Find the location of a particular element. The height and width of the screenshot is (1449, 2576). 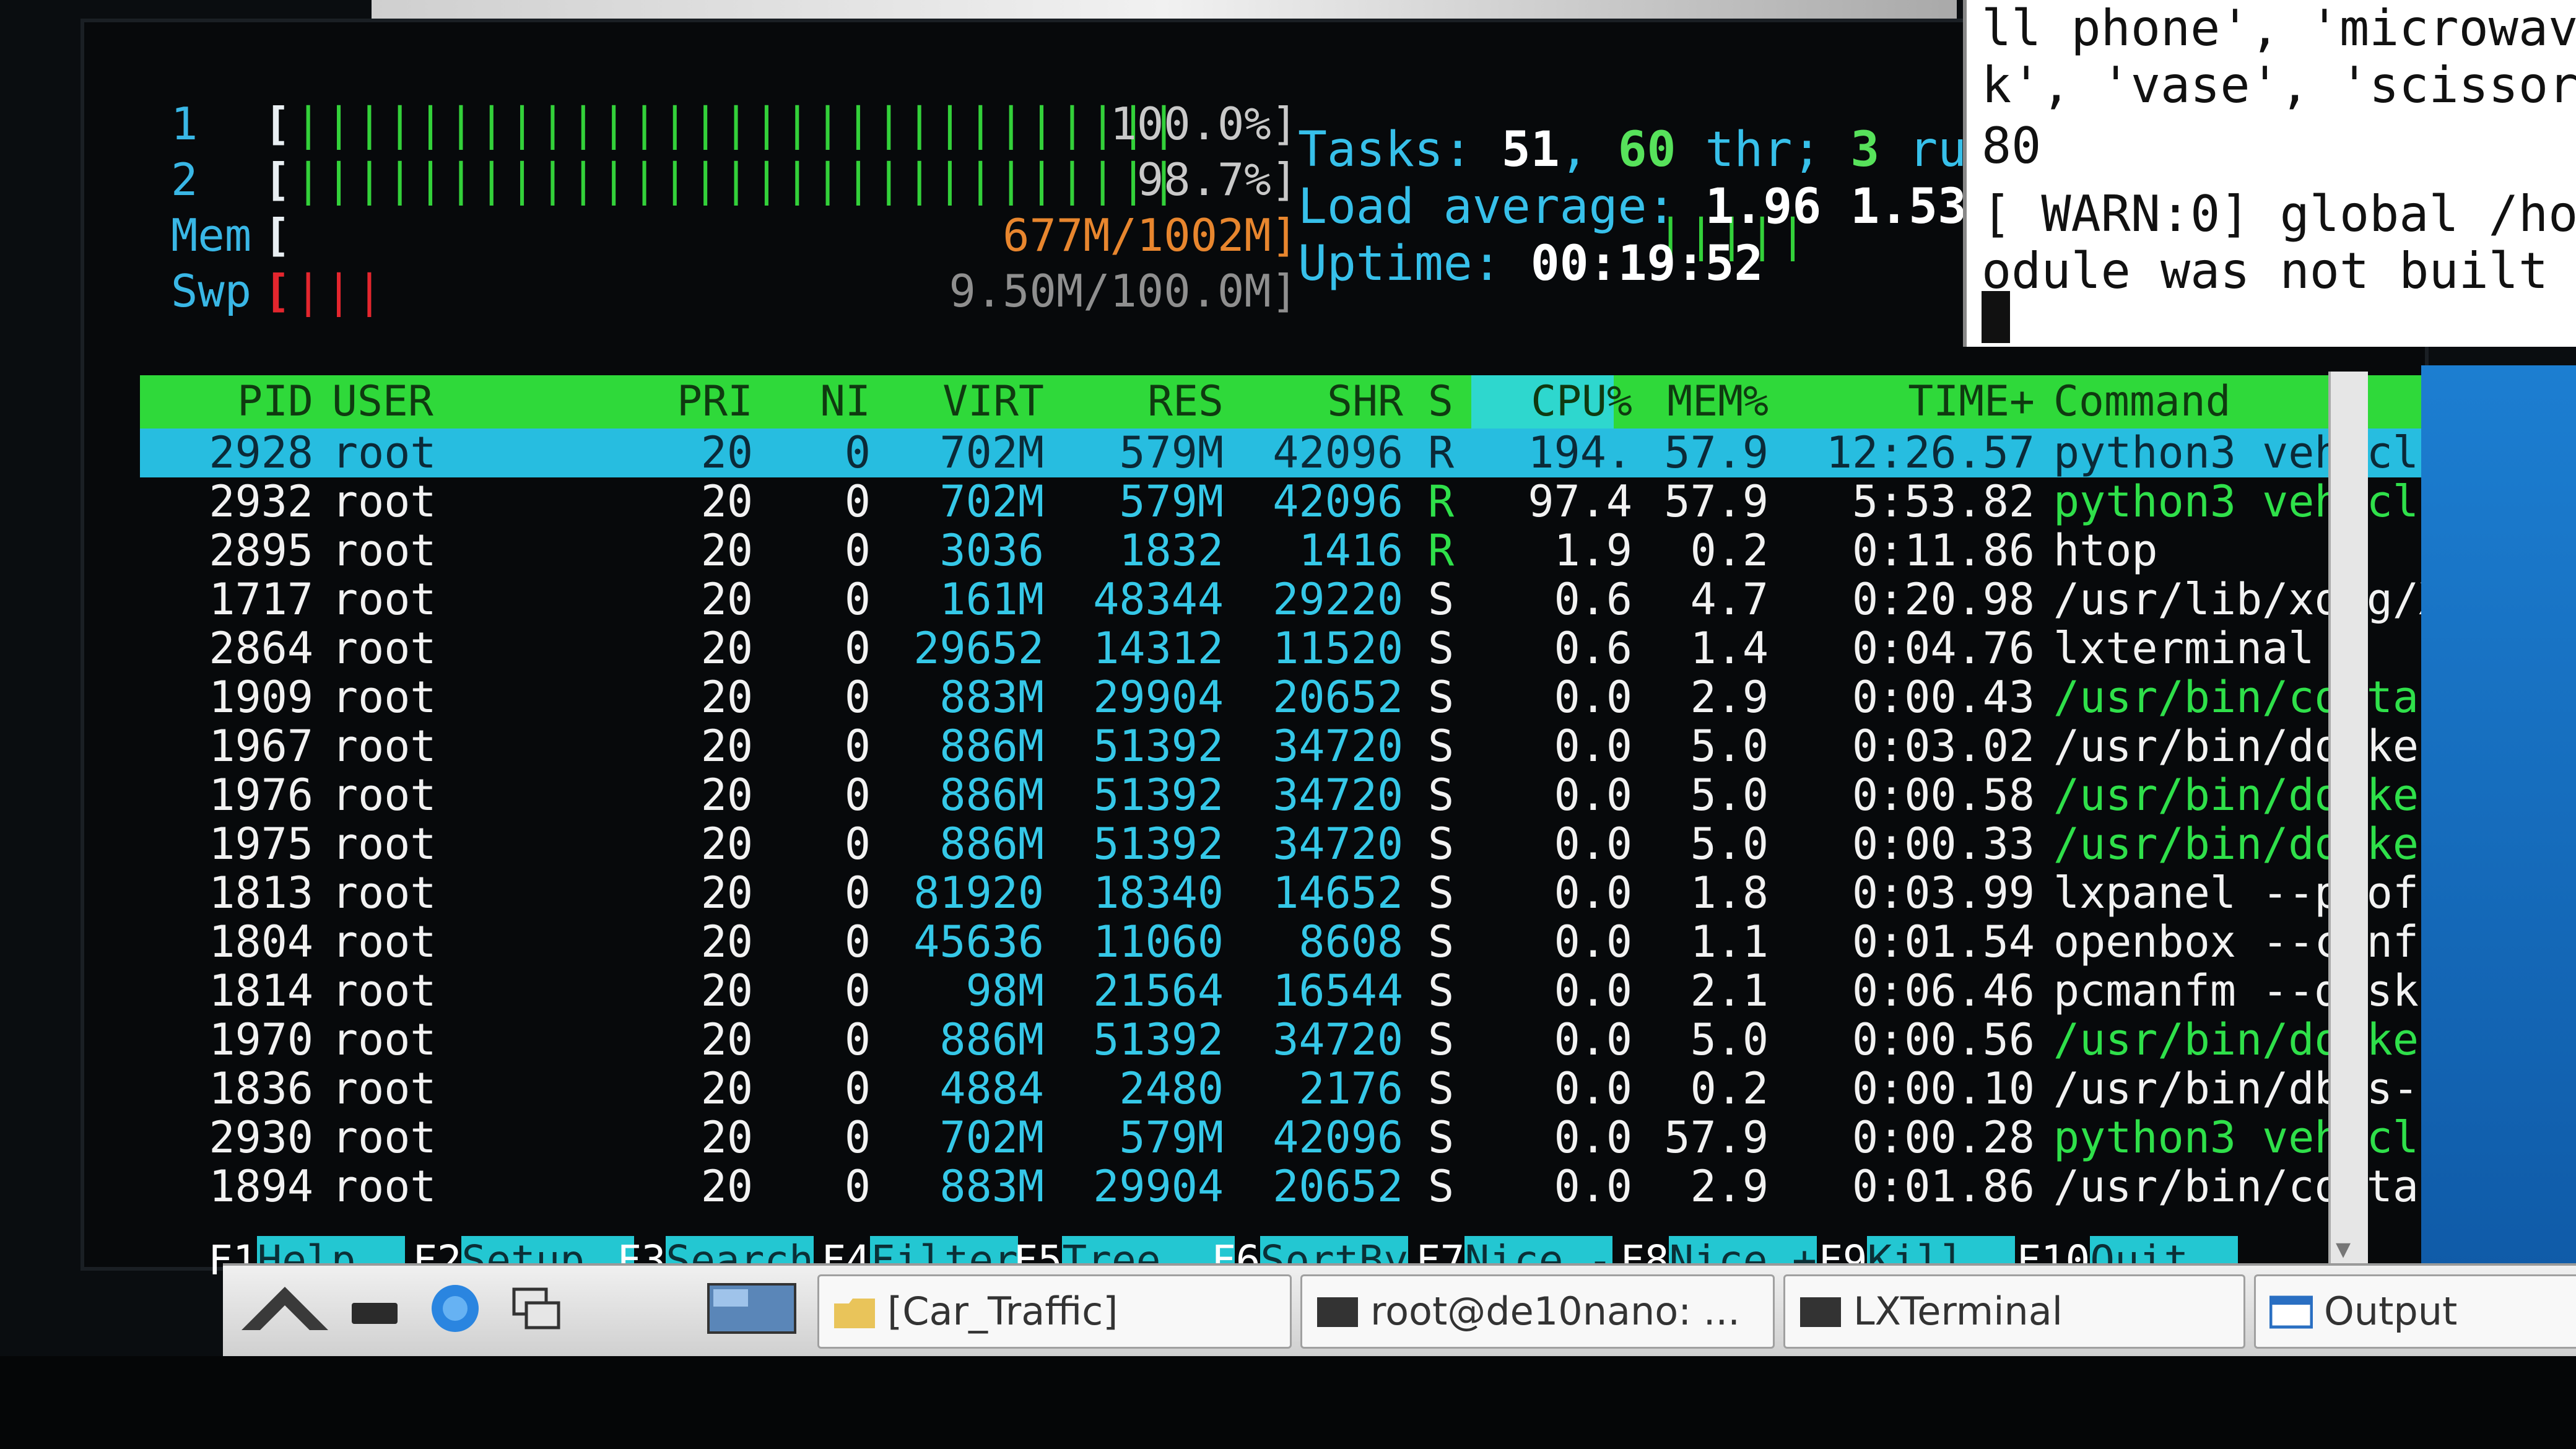

col-res: RES is located at coordinates (1134, 402).